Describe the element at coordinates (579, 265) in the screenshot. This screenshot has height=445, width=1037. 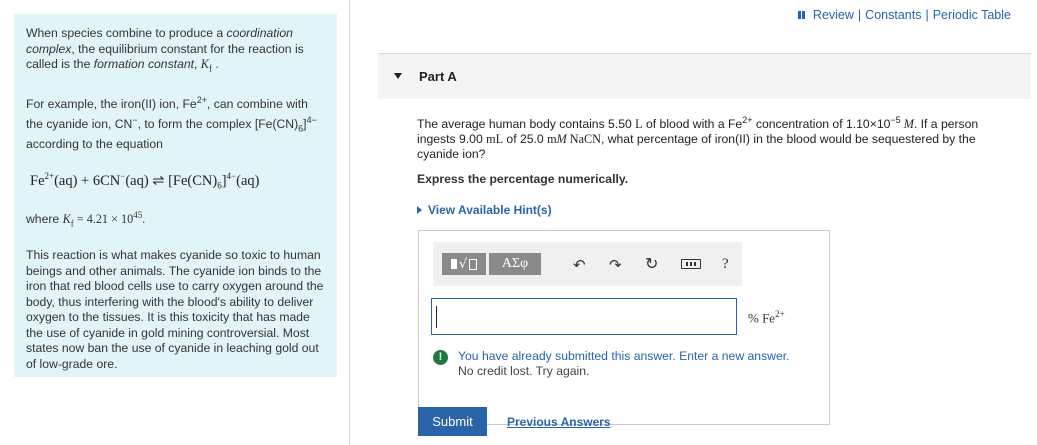
I see `undo-icon: ↶` at that location.